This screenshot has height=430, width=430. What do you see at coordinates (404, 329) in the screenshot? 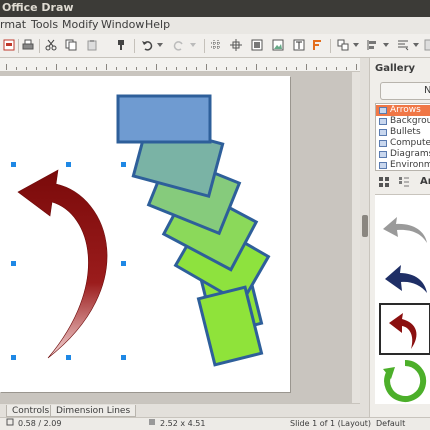
I see `red-arrow-icon` at bounding box center [404, 329].